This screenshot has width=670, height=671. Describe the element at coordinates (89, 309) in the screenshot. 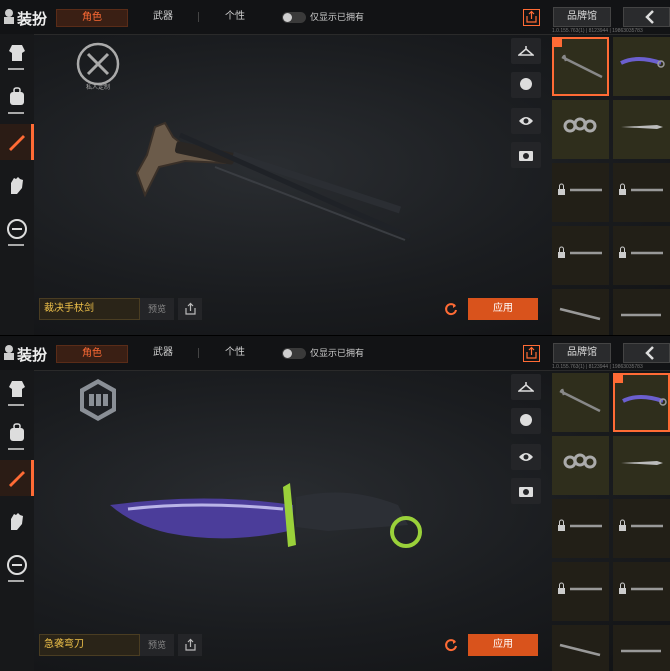

I see `item-name-field: 裁决手杖剑` at that location.